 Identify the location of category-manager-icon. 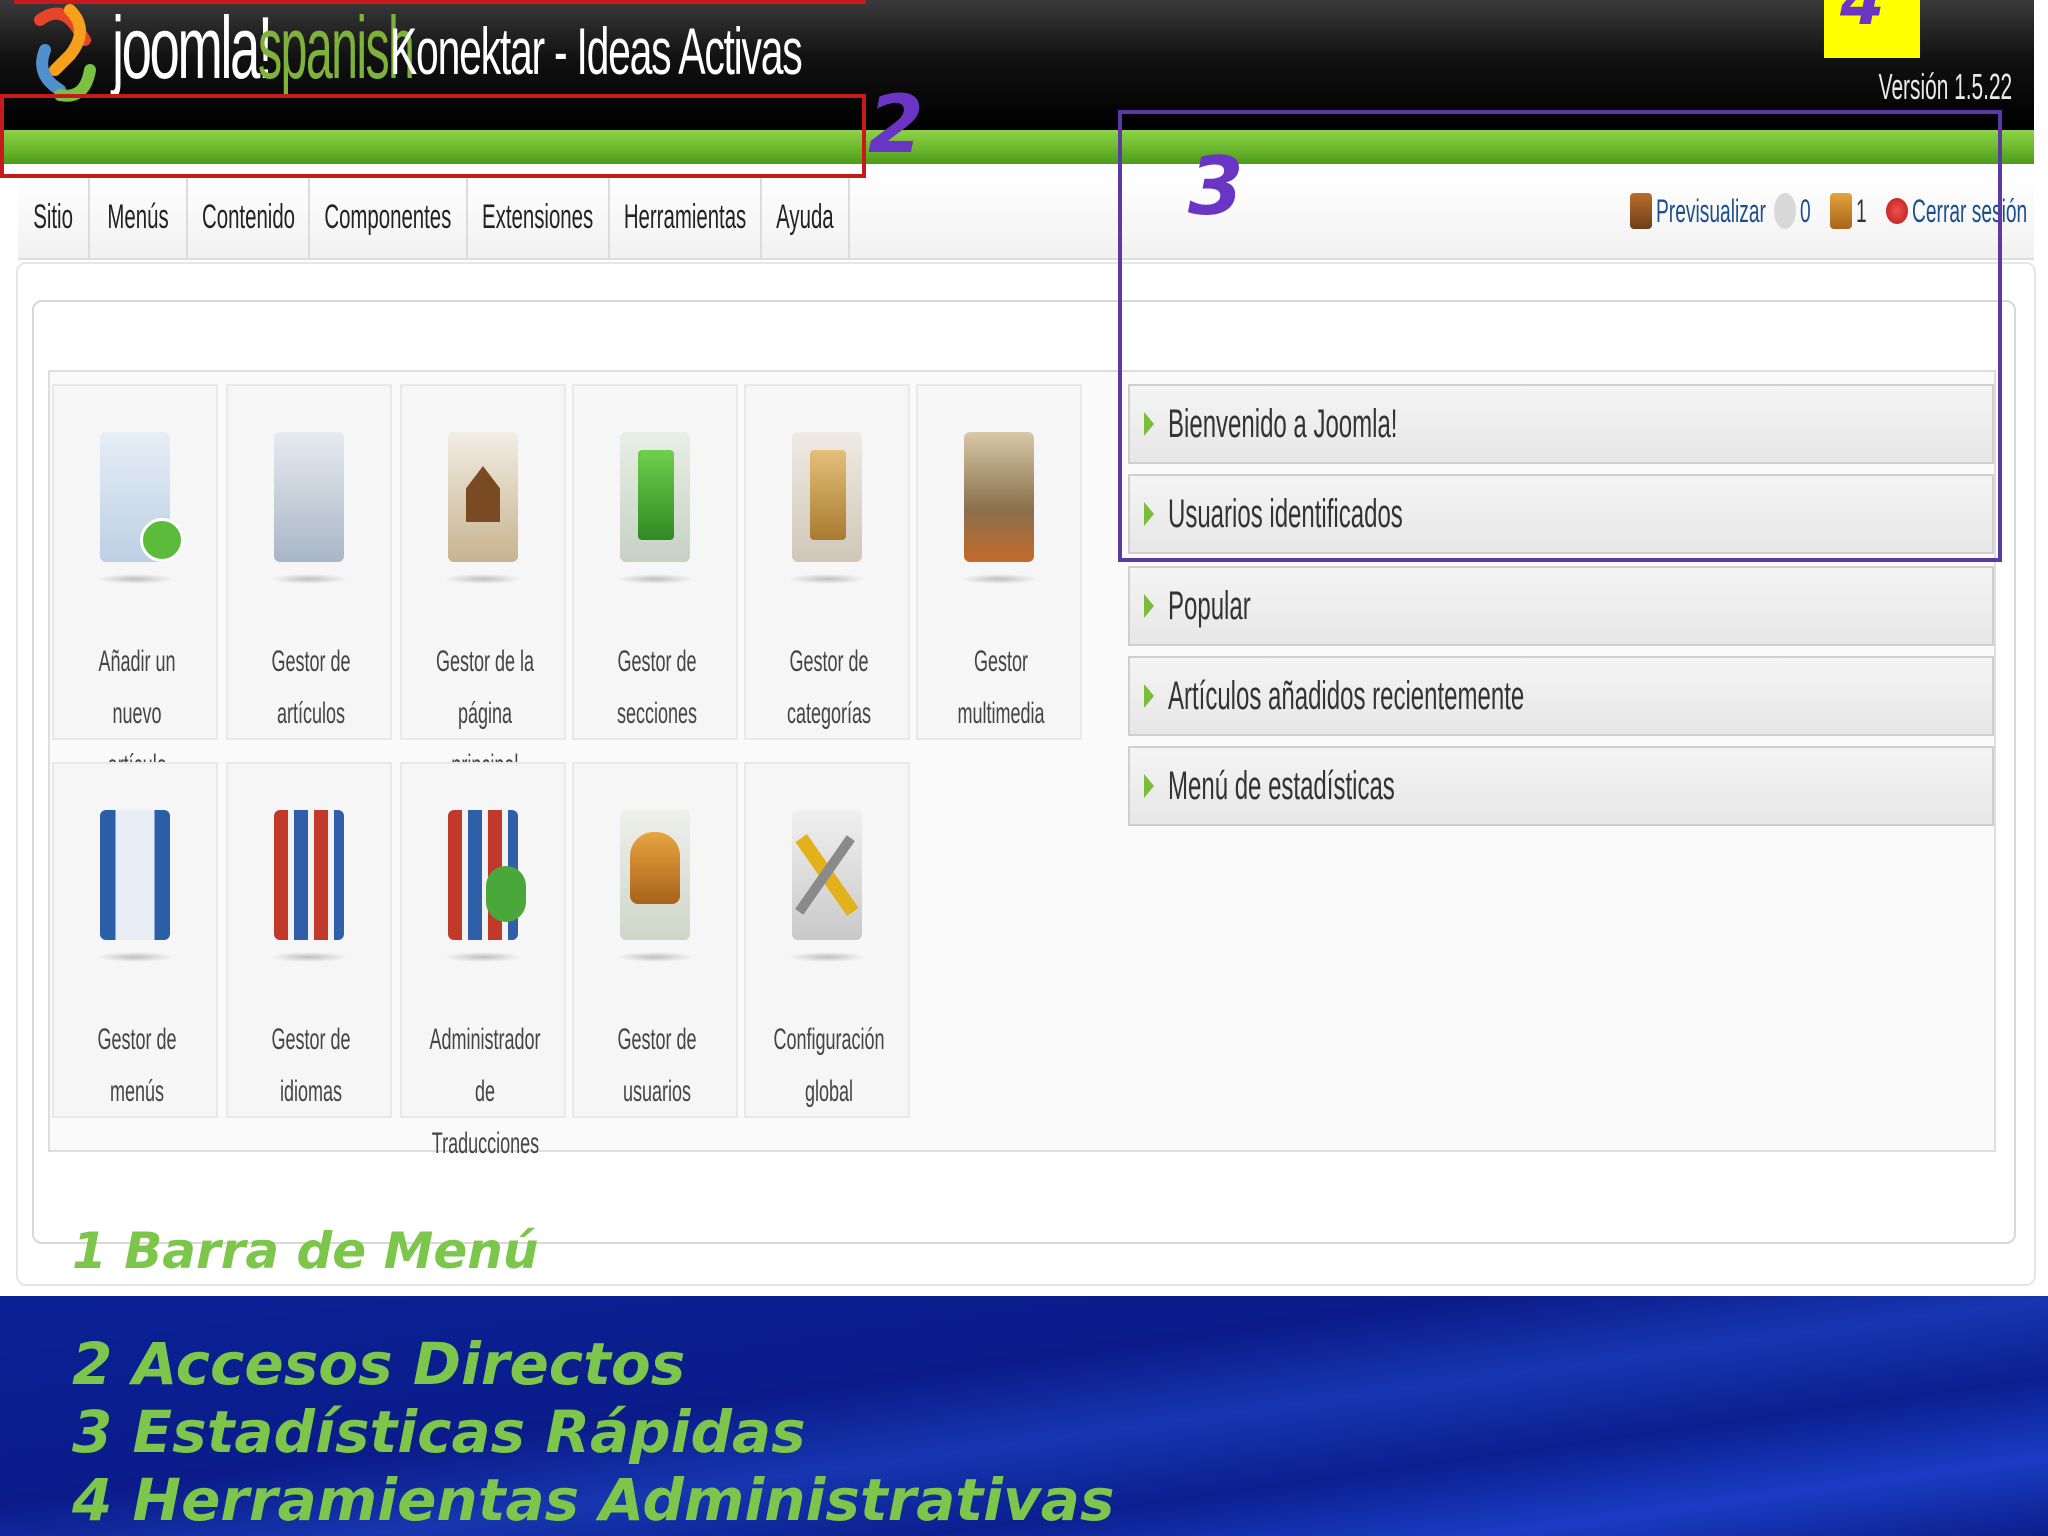
(827, 508).